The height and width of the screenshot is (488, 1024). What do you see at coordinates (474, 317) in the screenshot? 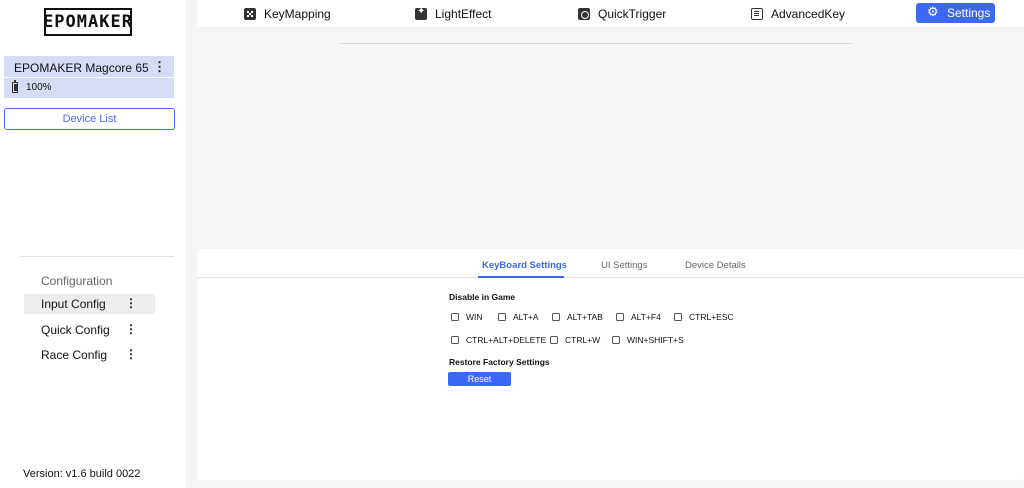
I see `checkbox-label: WIN` at bounding box center [474, 317].